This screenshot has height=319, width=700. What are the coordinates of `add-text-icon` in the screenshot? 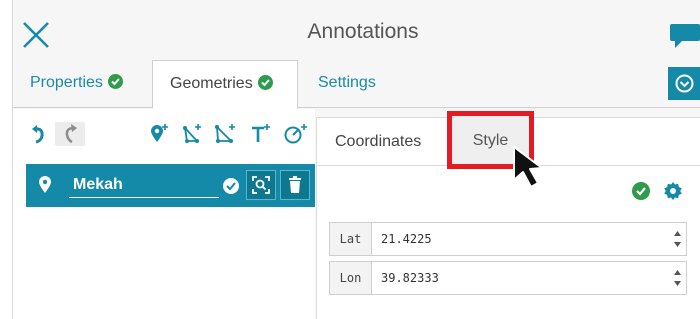 It's located at (261, 133).